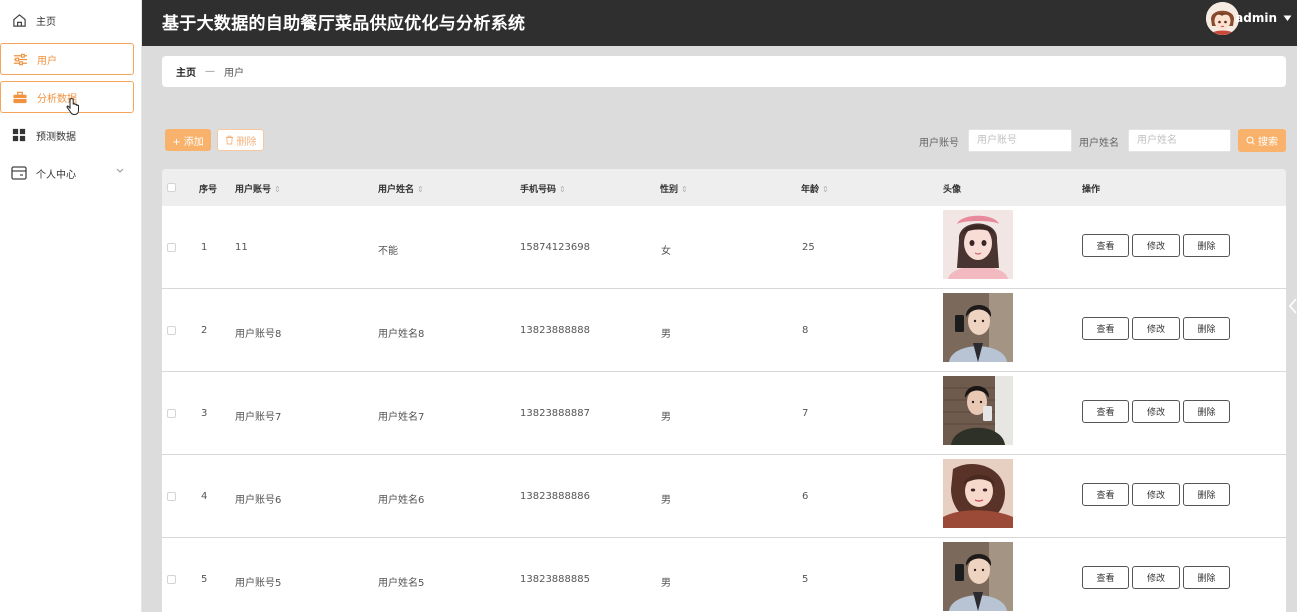 The image size is (1297, 612). I want to click on column-age-label: 年龄, so click(810, 190).